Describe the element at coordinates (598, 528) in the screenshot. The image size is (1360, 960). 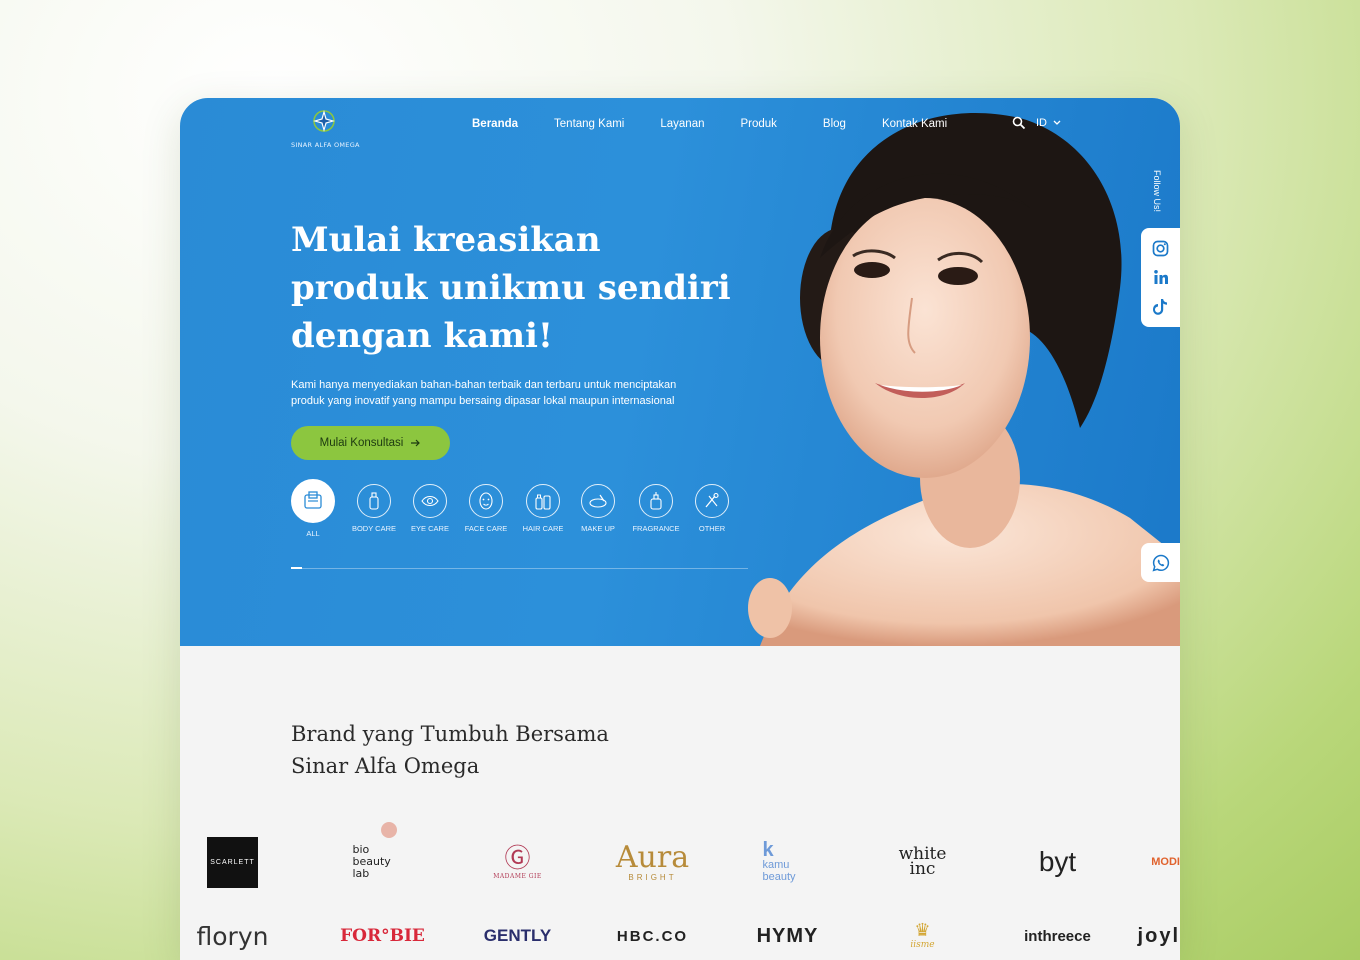
I see `category-label: MAKE UP` at that location.